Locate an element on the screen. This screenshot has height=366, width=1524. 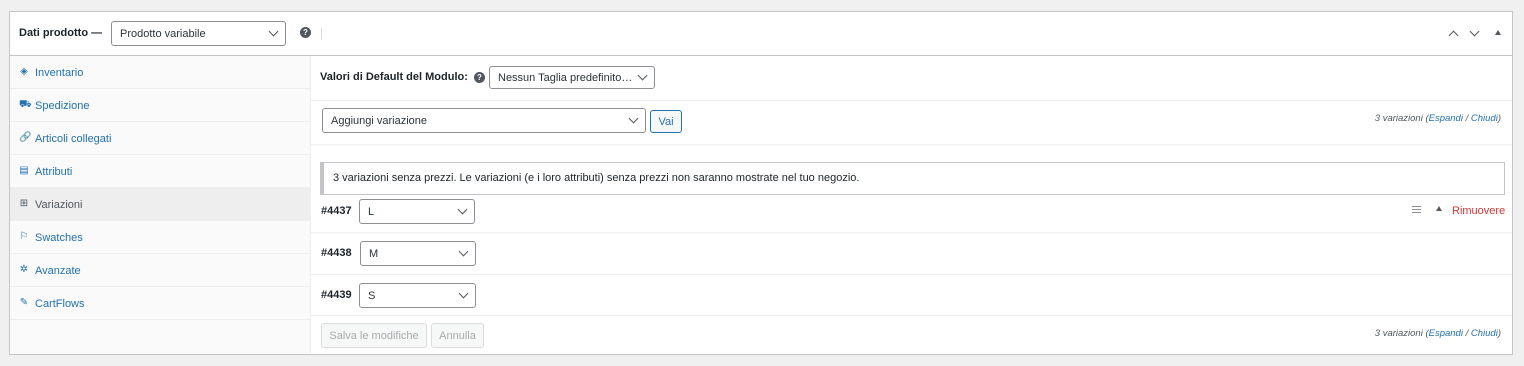
tag-icon: ◈ is located at coordinates (24, 71).